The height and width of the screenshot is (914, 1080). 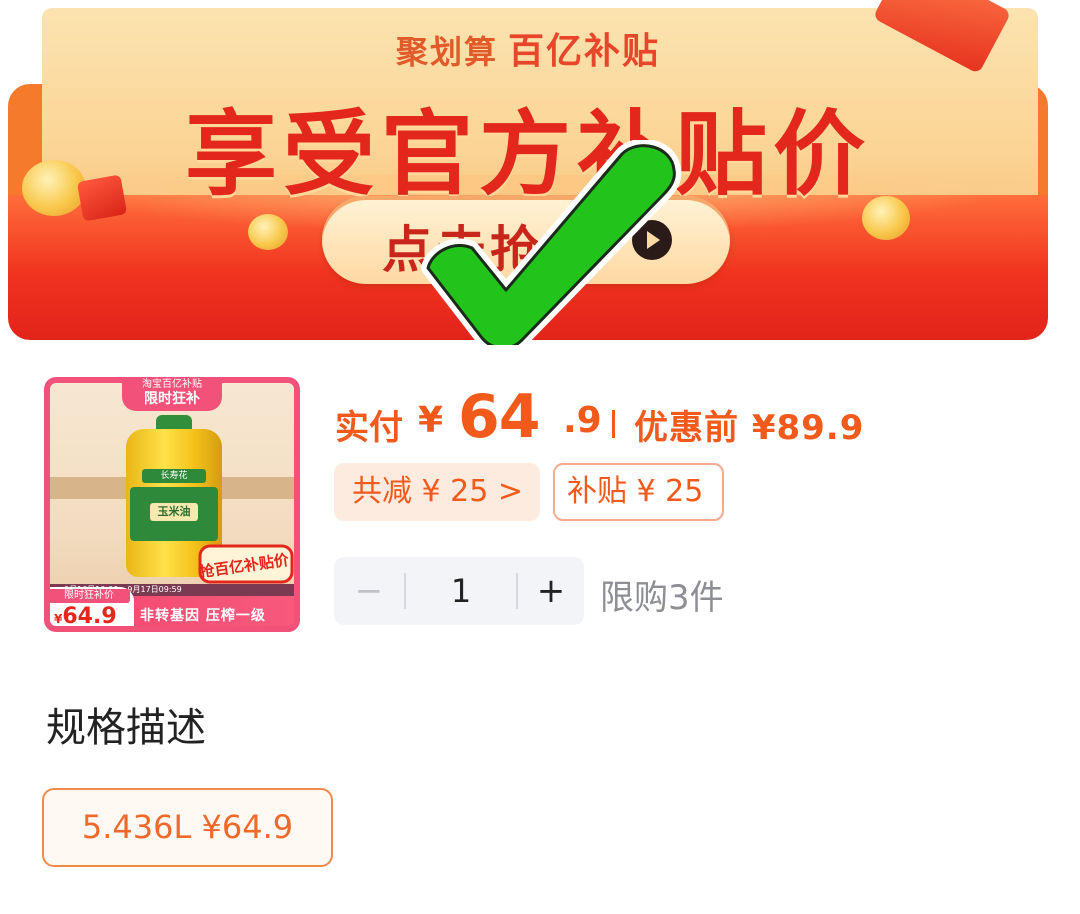 What do you see at coordinates (172, 399) in the screenshot?
I see `thumbnail-top-big: 限时狂补` at bounding box center [172, 399].